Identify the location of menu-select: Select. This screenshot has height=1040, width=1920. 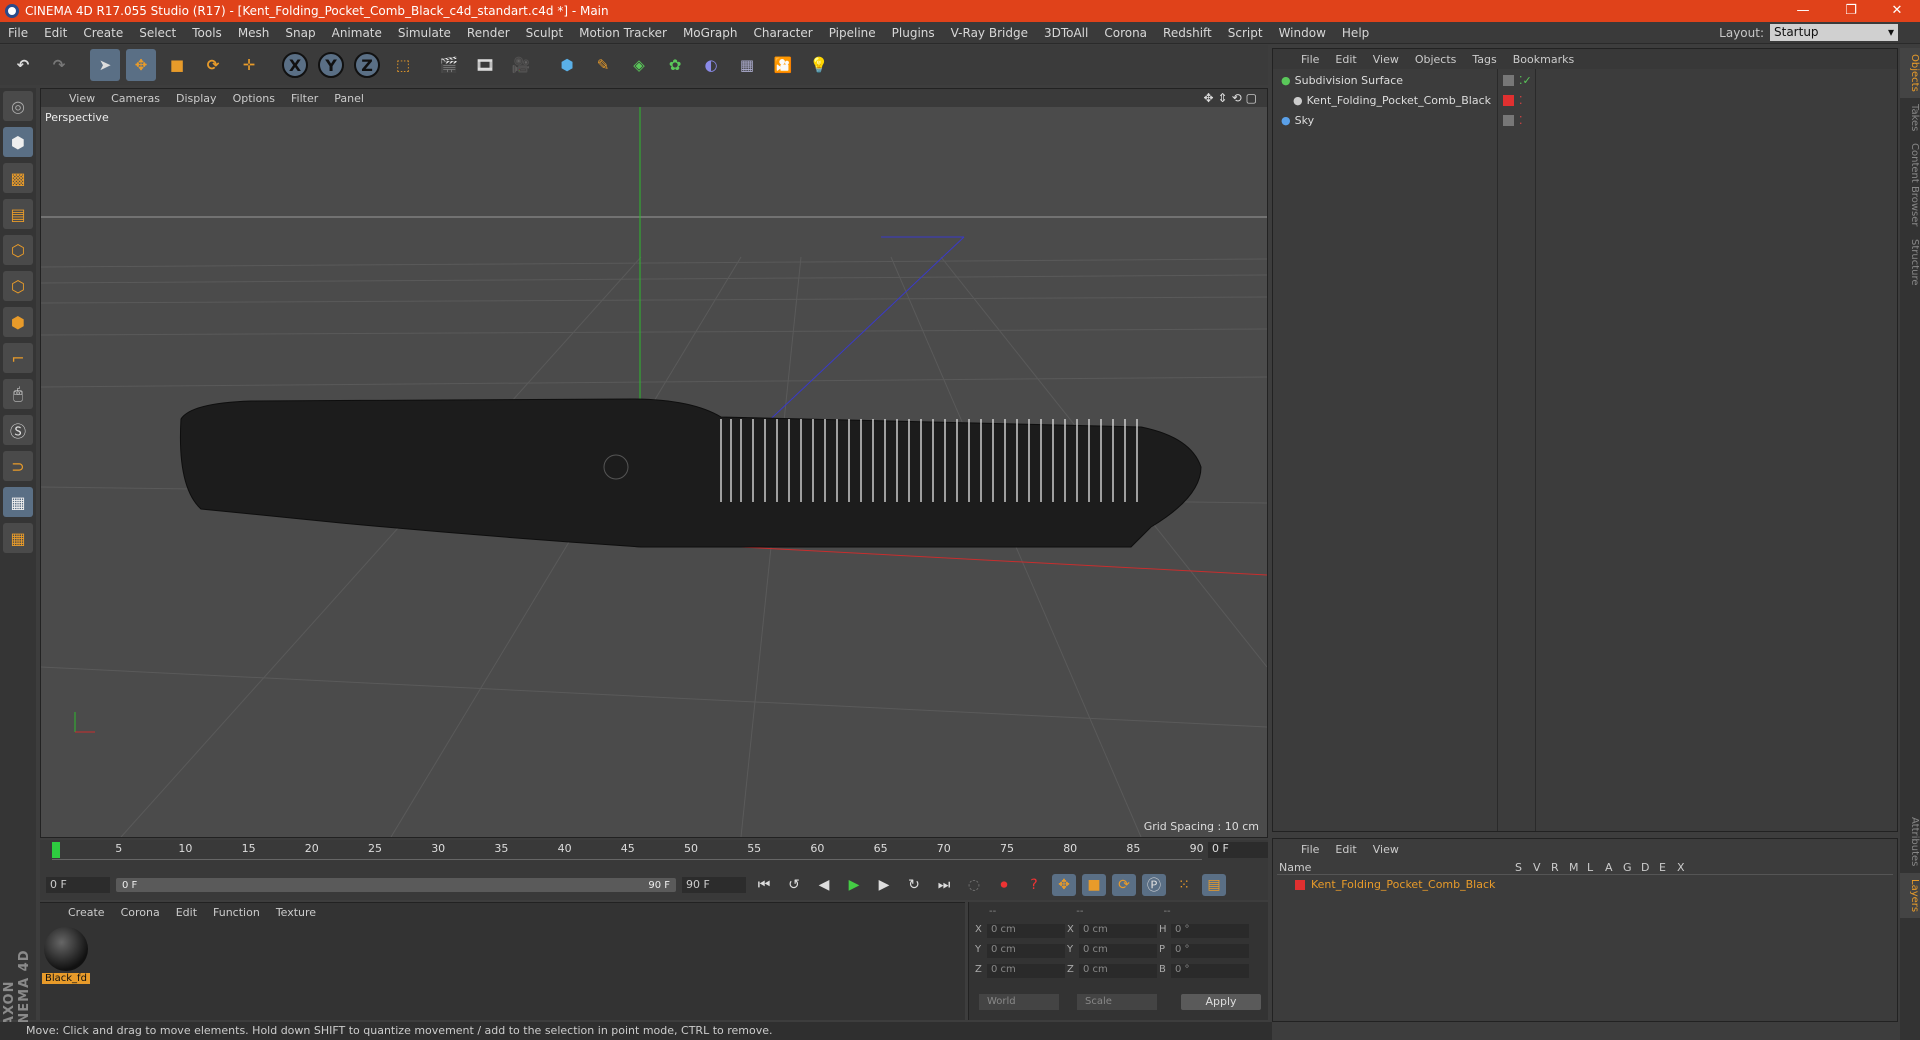
(157, 33).